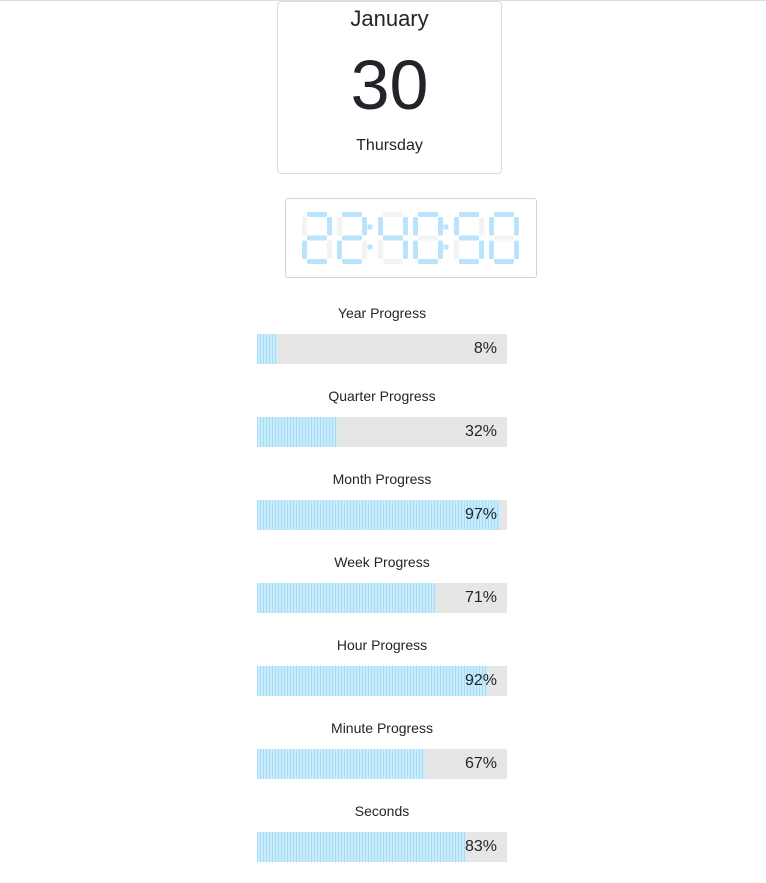  Describe the element at coordinates (382, 562) in the screenshot. I see `progress-label: Week Progress` at that location.